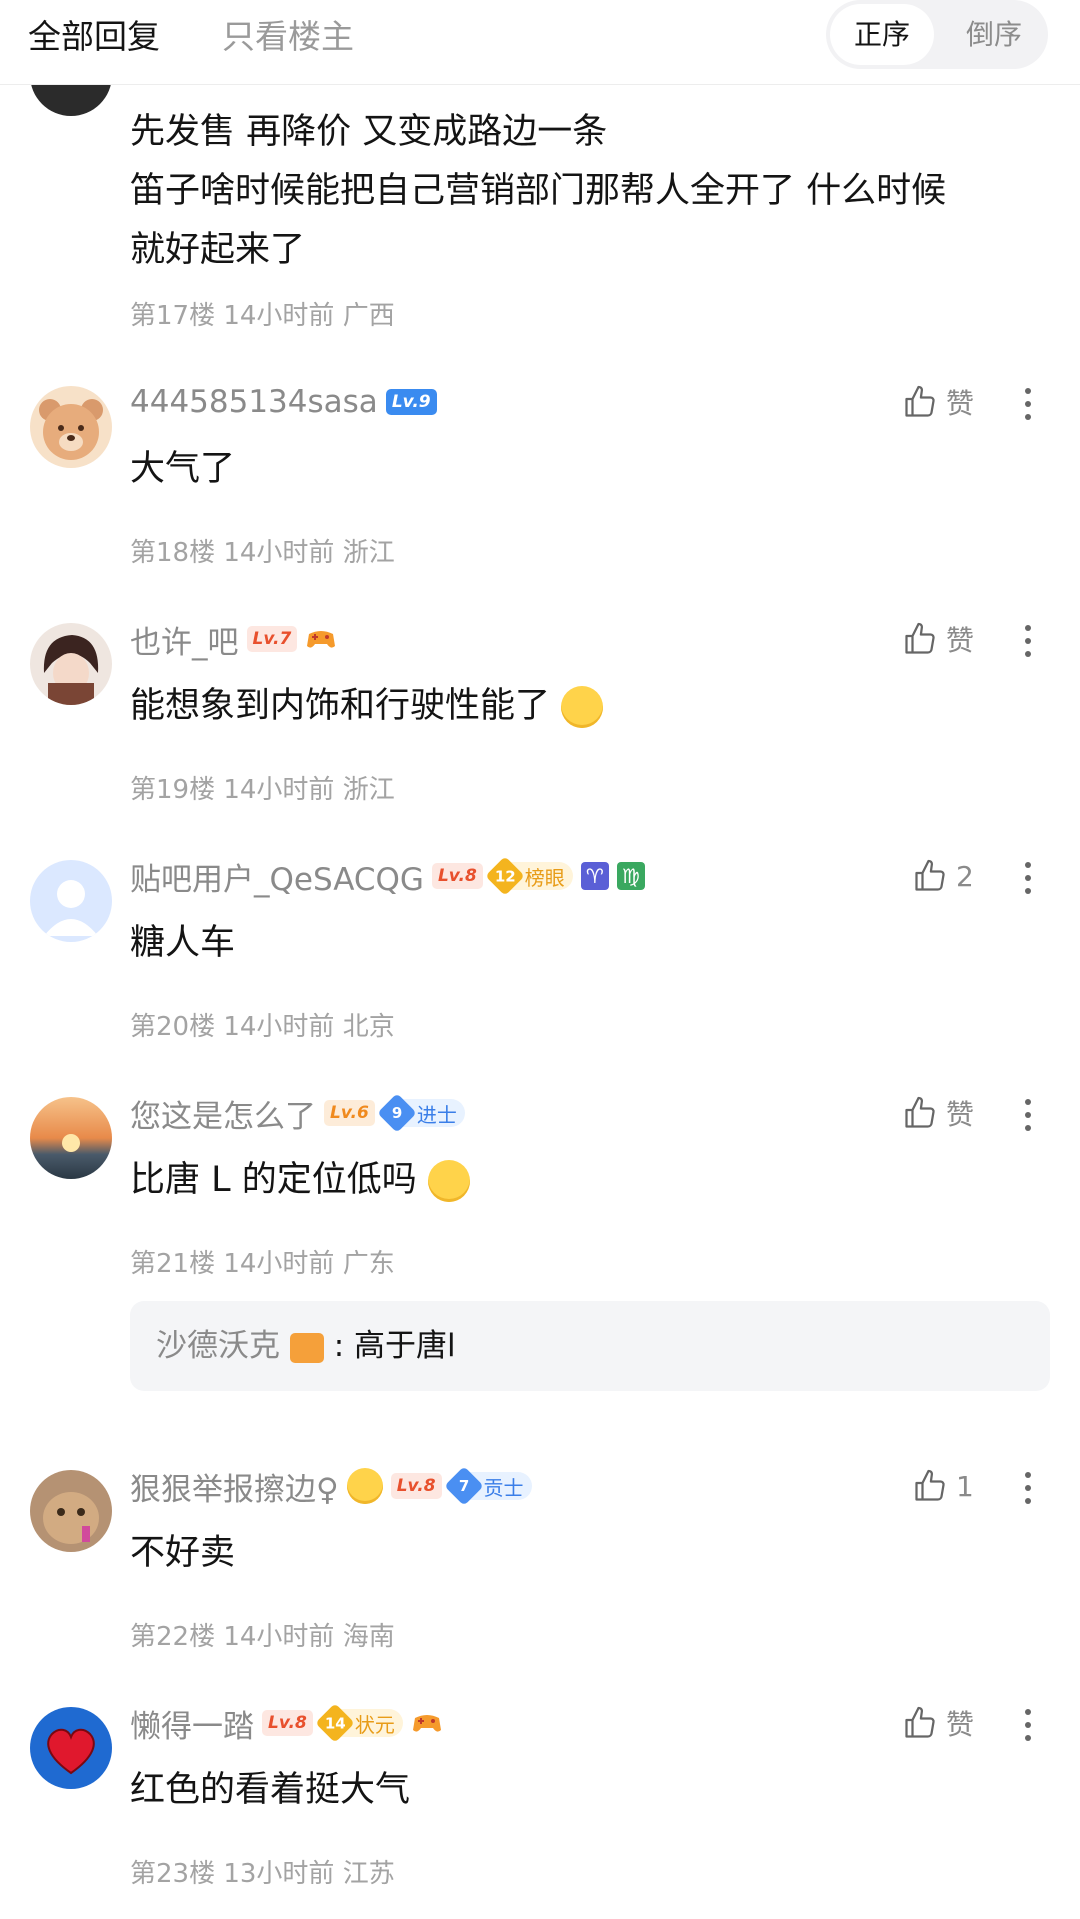 The height and width of the screenshot is (1919, 1080). I want to click on like-button: 2, so click(943, 876).